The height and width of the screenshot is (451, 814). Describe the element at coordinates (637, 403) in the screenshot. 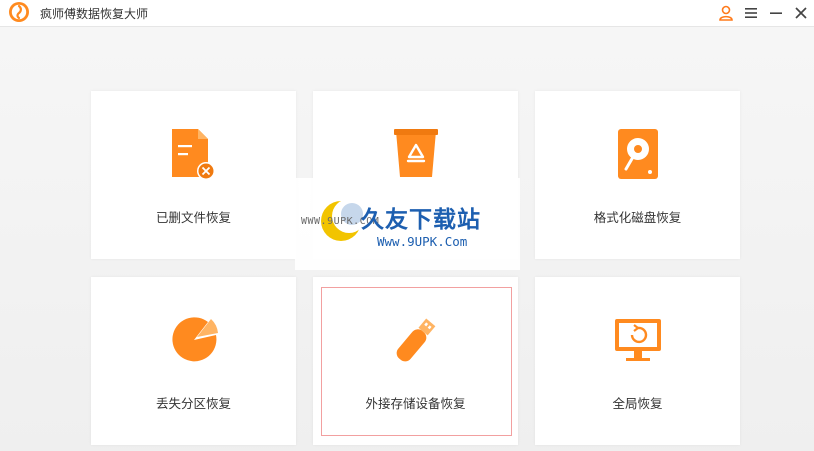

I see `card-label: 全局恢复` at that location.